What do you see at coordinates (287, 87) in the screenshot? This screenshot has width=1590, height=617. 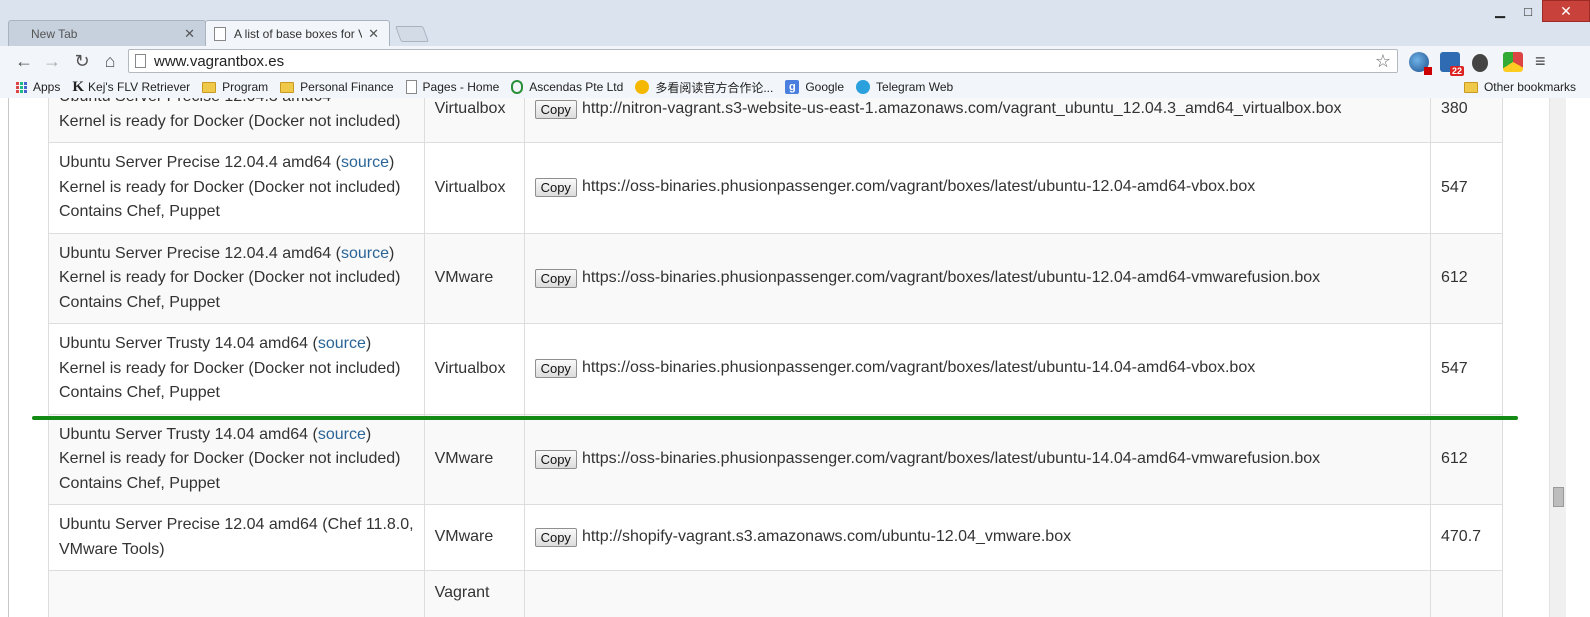 I see `folder-icon` at bounding box center [287, 87].